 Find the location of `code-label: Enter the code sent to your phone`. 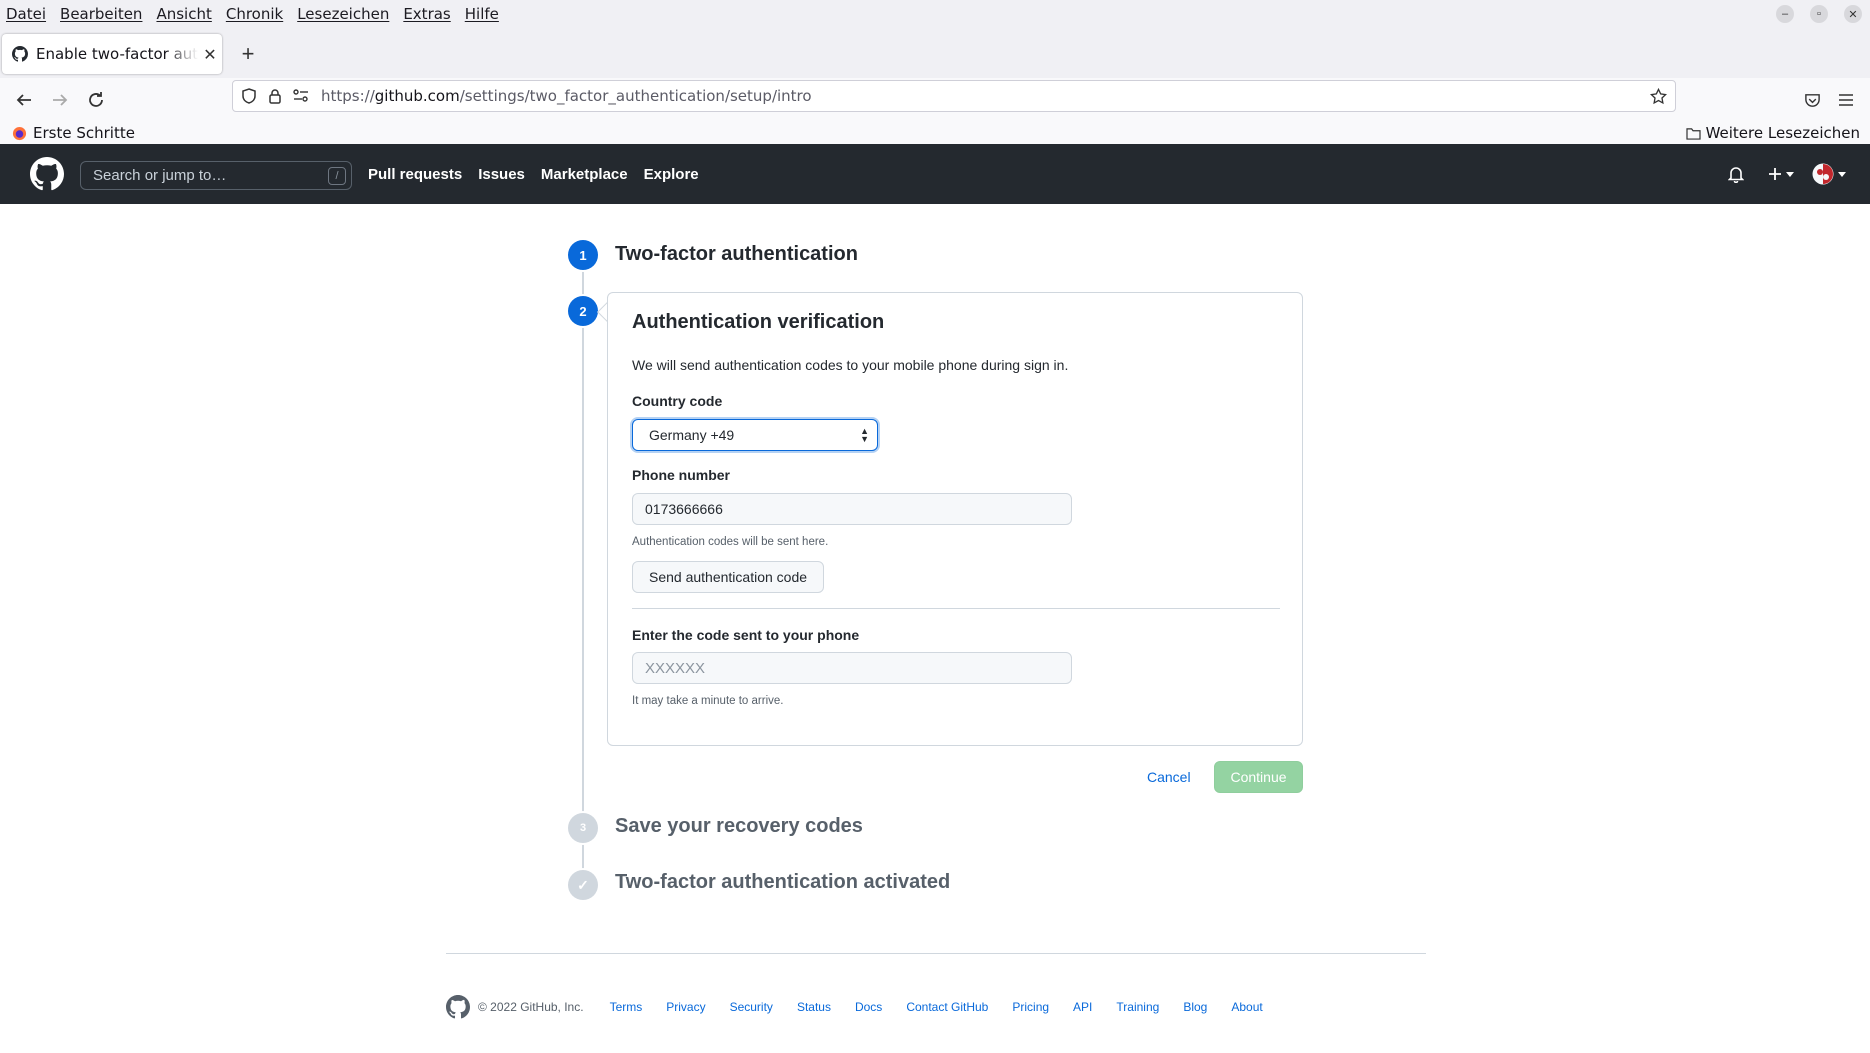

code-label: Enter the code sent to your phone is located at coordinates (746, 635).